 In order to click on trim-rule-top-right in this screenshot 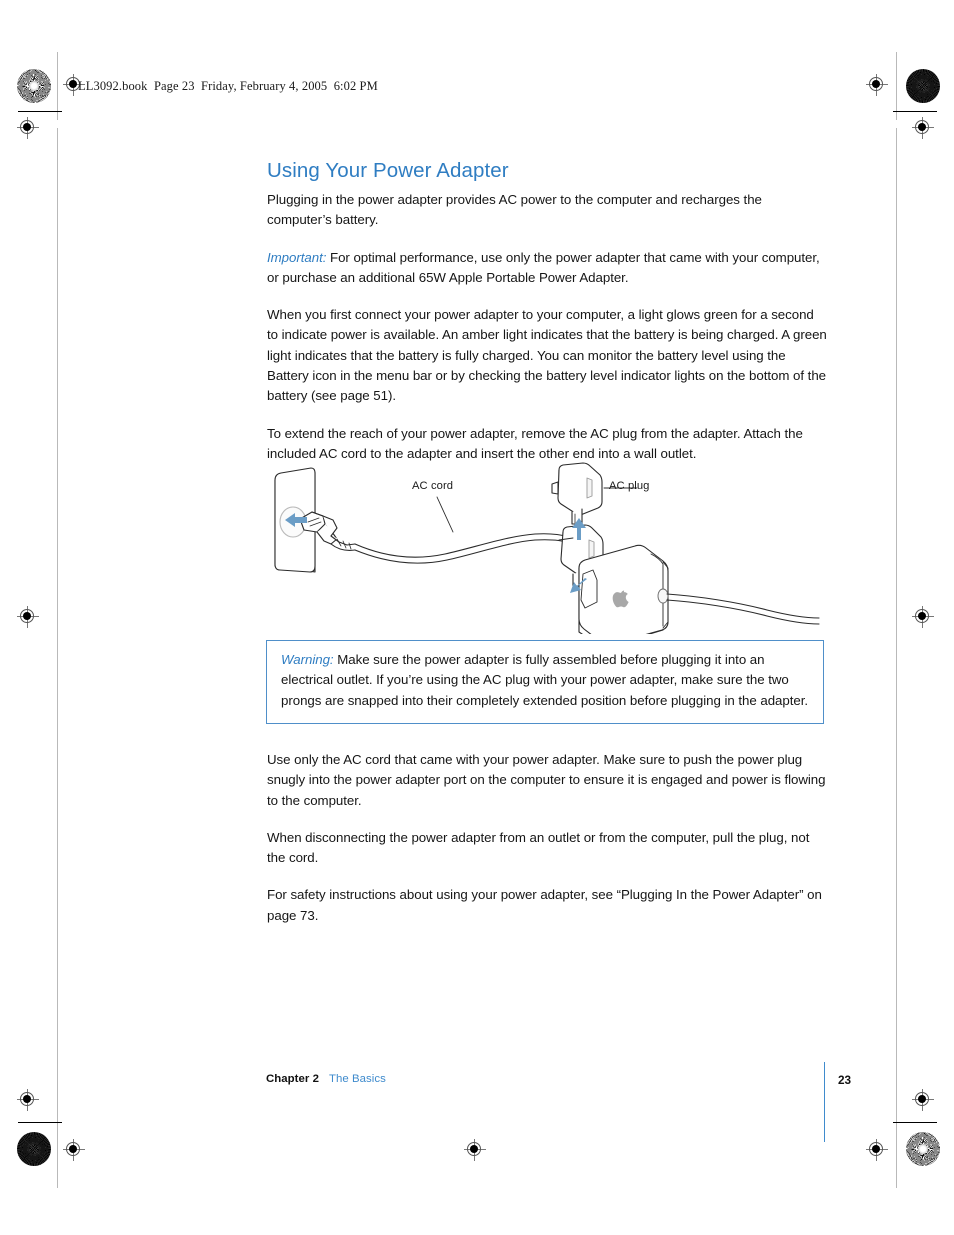, I will do `click(915, 111)`.